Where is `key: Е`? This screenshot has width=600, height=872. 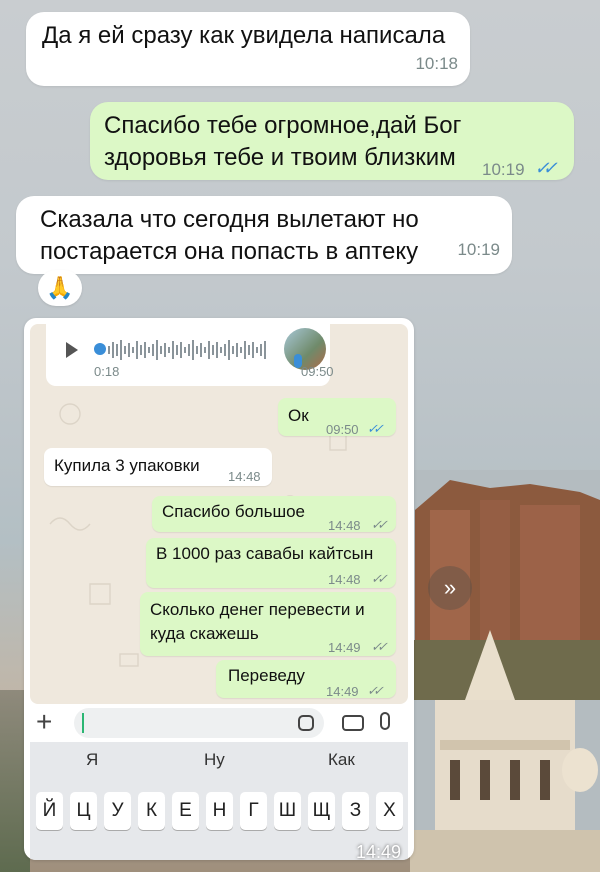
key: Е is located at coordinates (185, 811).